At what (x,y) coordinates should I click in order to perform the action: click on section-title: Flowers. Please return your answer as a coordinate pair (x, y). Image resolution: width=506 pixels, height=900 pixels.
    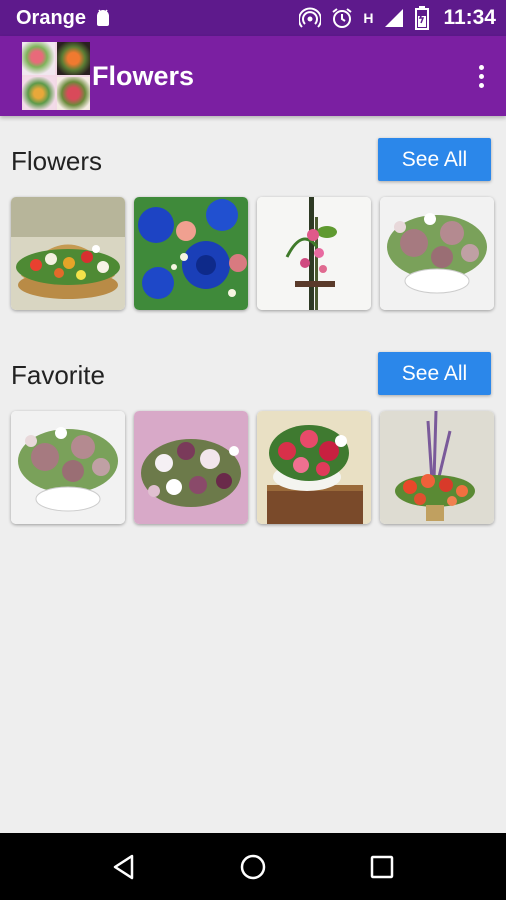
    Looking at the image, I should click on (57, 161).